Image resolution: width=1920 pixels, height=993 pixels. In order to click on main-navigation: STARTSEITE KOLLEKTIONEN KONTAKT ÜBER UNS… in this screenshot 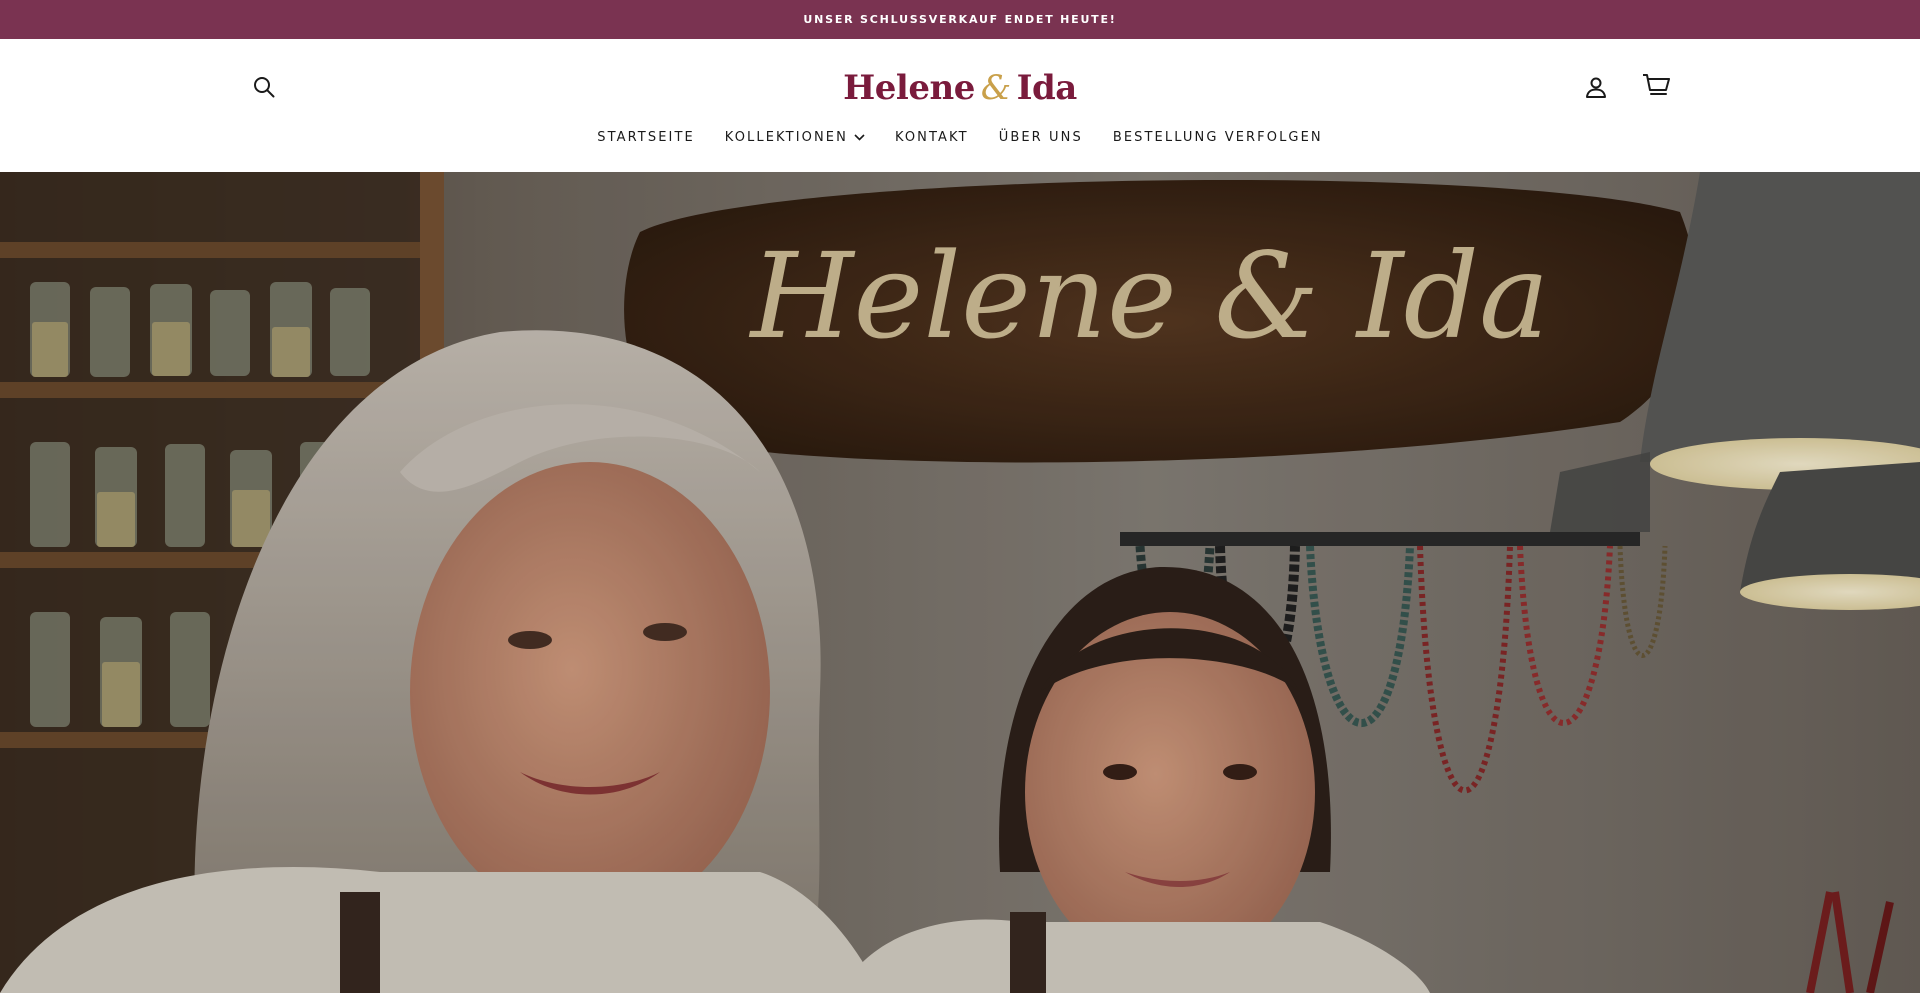, I will do `click(960, 137)`.